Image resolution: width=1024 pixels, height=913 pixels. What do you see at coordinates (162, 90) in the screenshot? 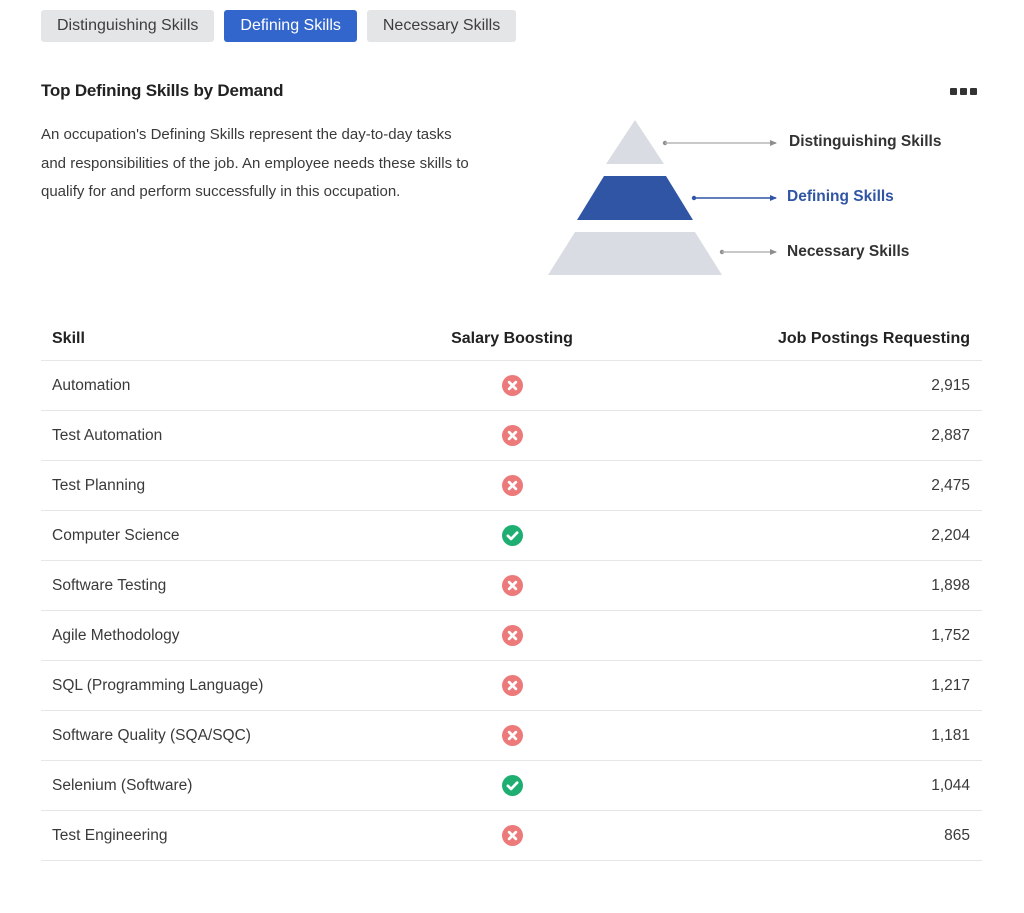
I see `section-title: Top Defining Skills by Demand` at bounding box center [162, 90].